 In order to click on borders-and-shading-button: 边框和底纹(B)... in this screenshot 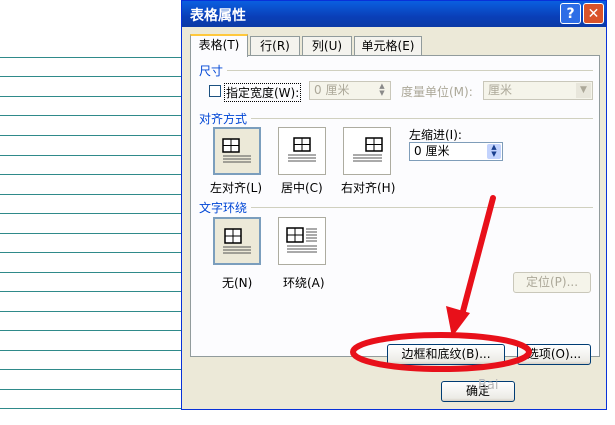, I will do `click(446, 354)`.